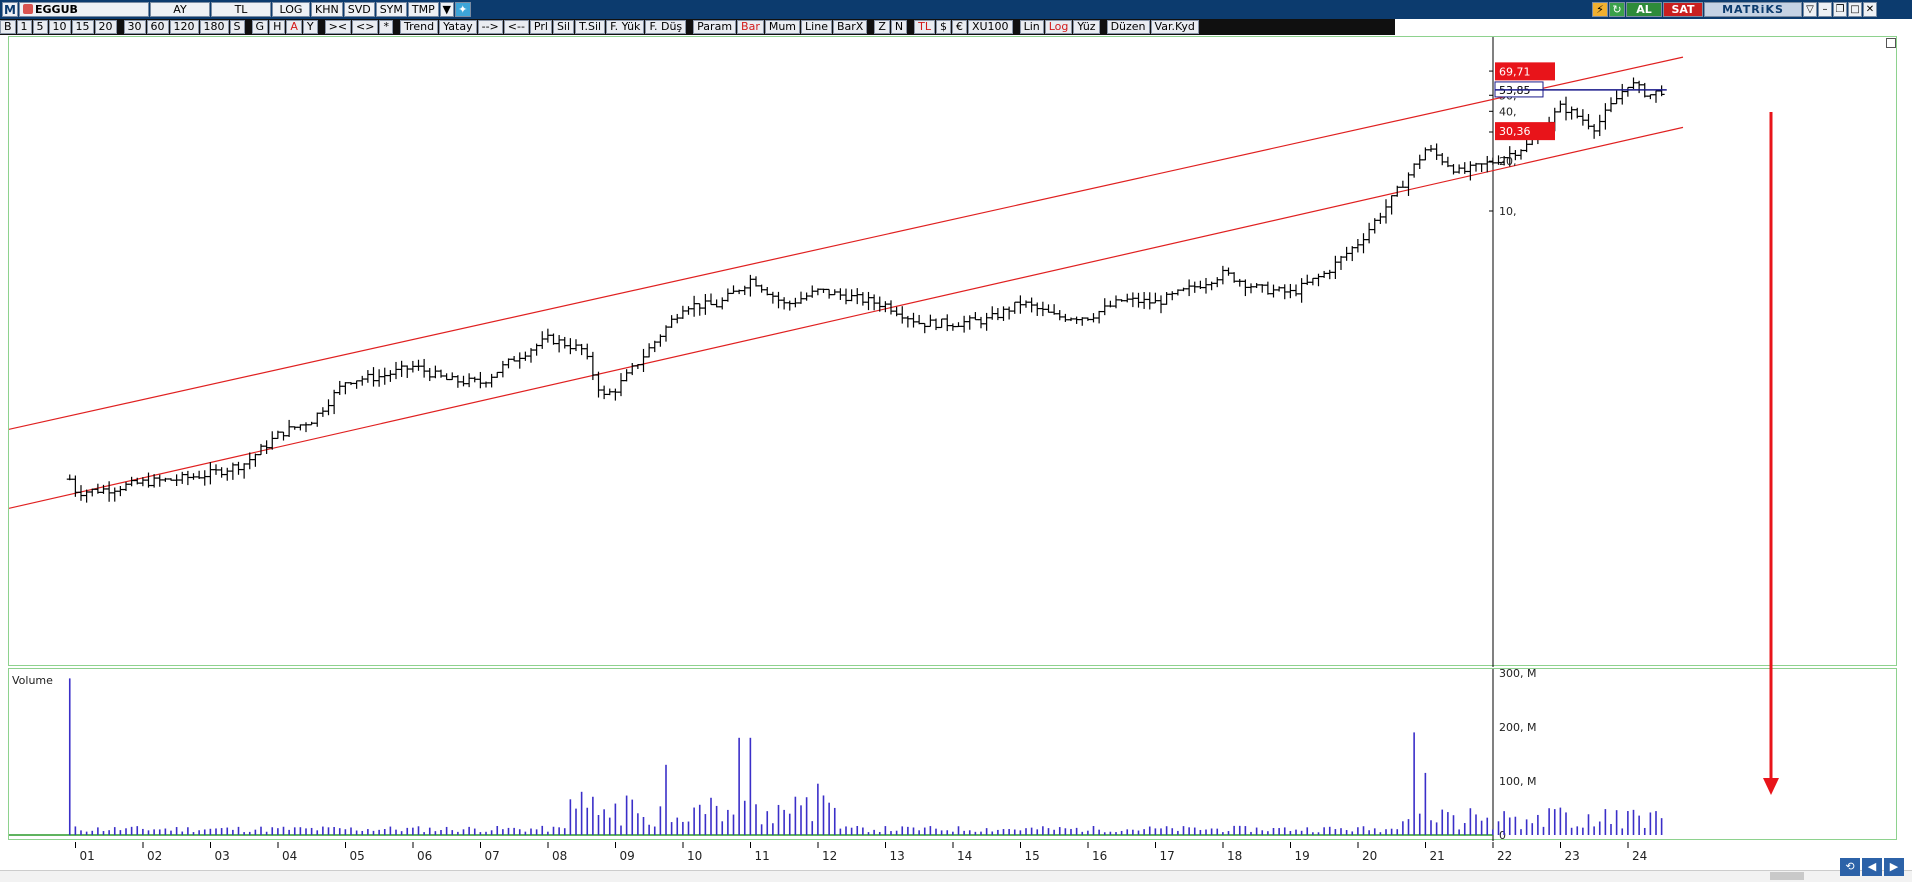 The width and height of the screenshot is (1912, 882). Describe the element at coordinates (180, 9) in the screenshot. I see `period-selector: AY` at that location.